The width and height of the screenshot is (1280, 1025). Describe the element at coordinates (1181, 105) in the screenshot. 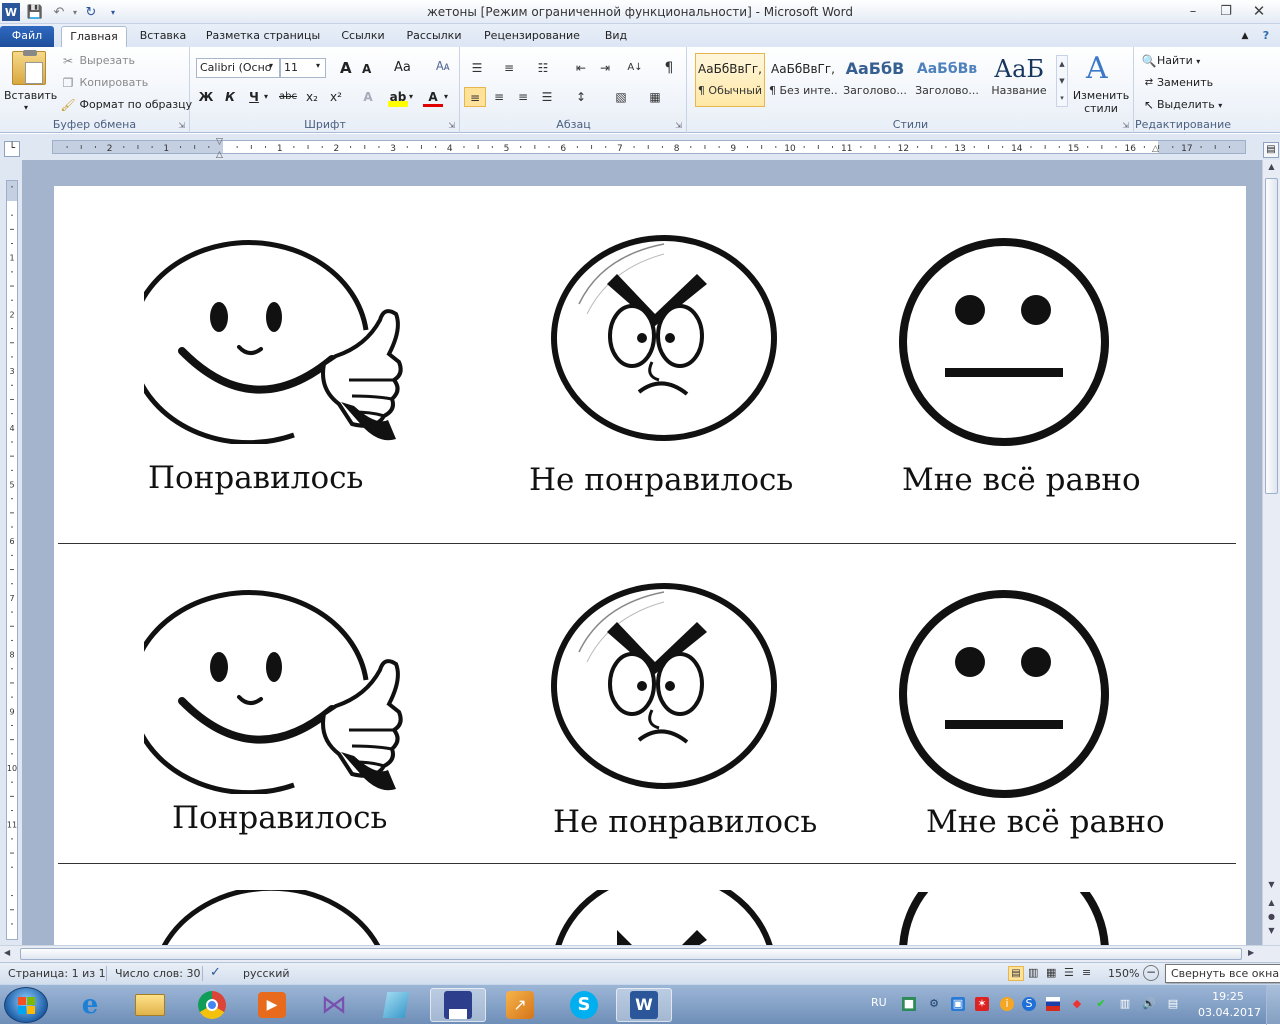

I see `select-button: ↖ Выделить ▾` at that location.